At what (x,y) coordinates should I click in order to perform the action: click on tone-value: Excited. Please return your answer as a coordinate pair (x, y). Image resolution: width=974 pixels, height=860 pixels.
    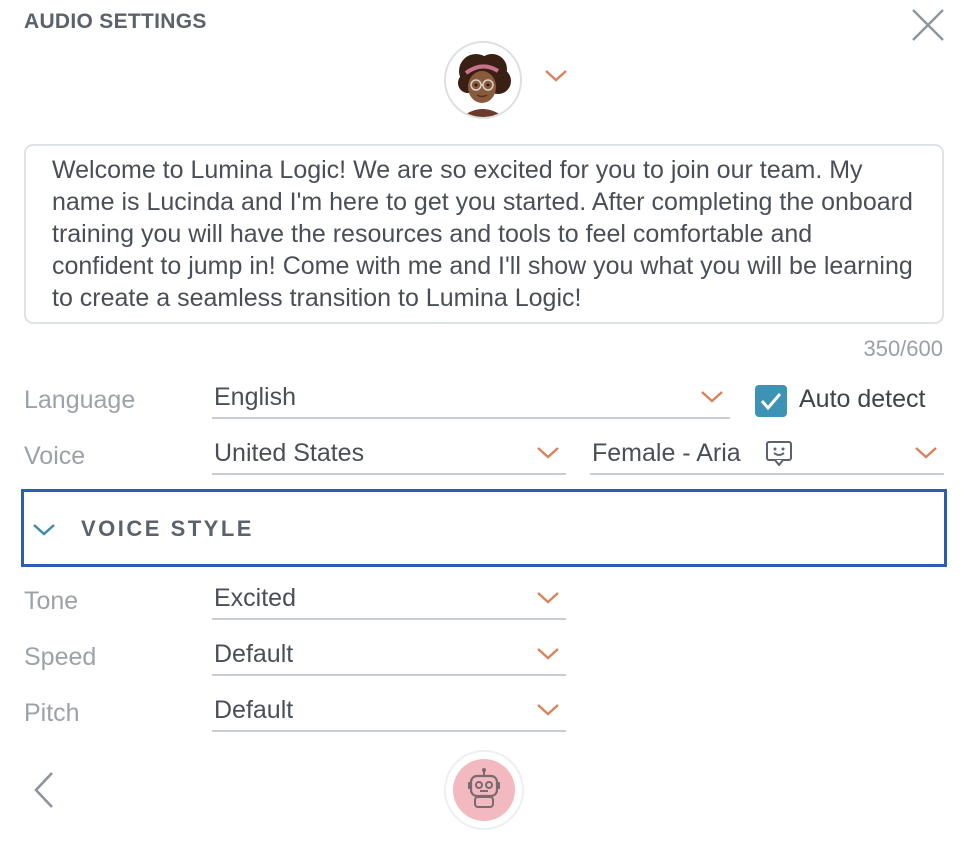
    Looking at the image, I should click on (255, 598).